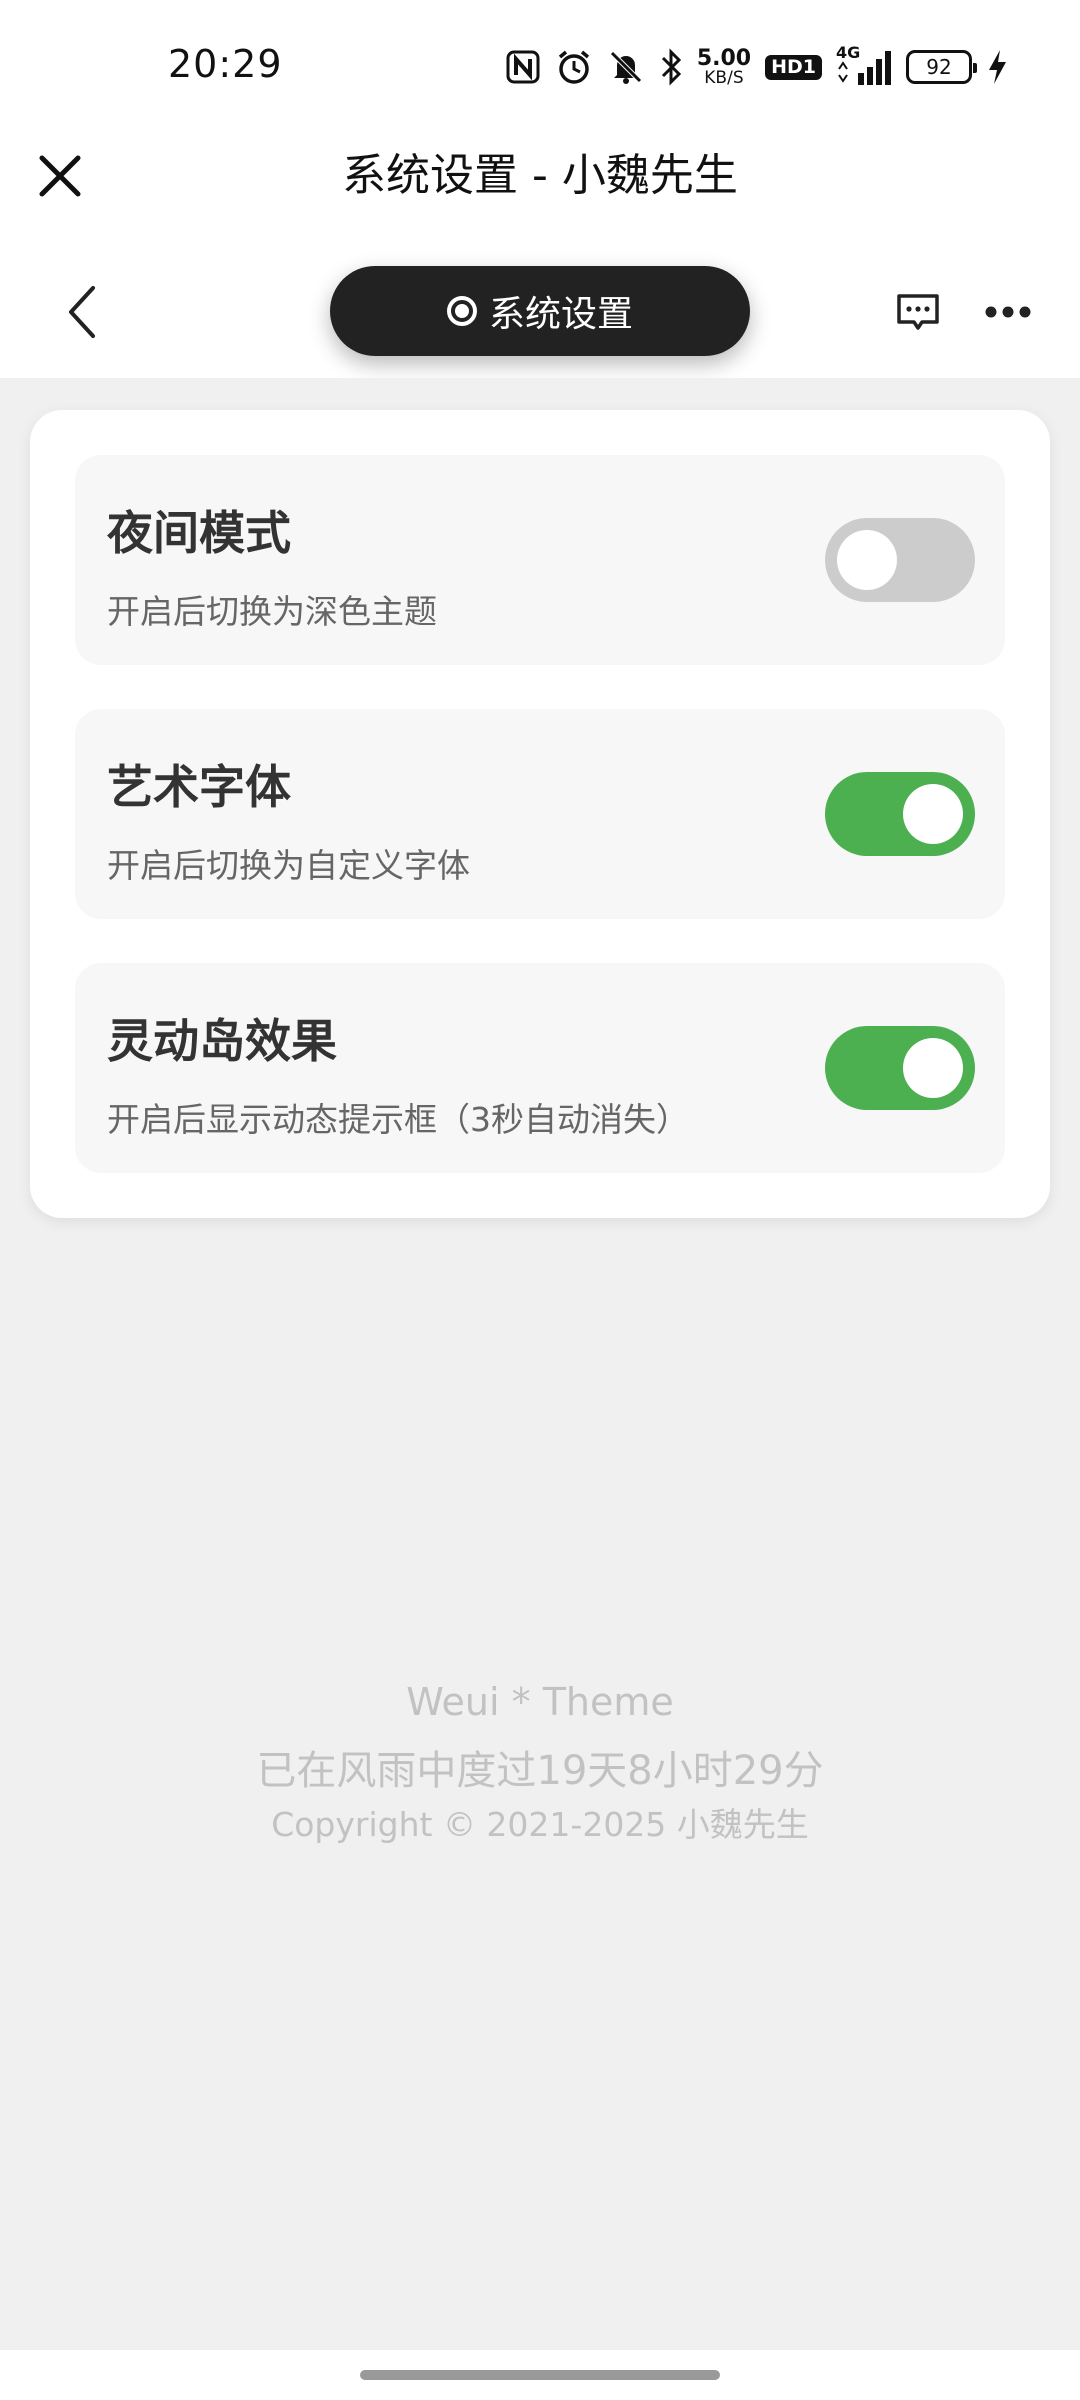  What do you see at coordinates (900, 560) in the screenshot?
I see `night-mode-toggle` at bounding box center [900, 560].